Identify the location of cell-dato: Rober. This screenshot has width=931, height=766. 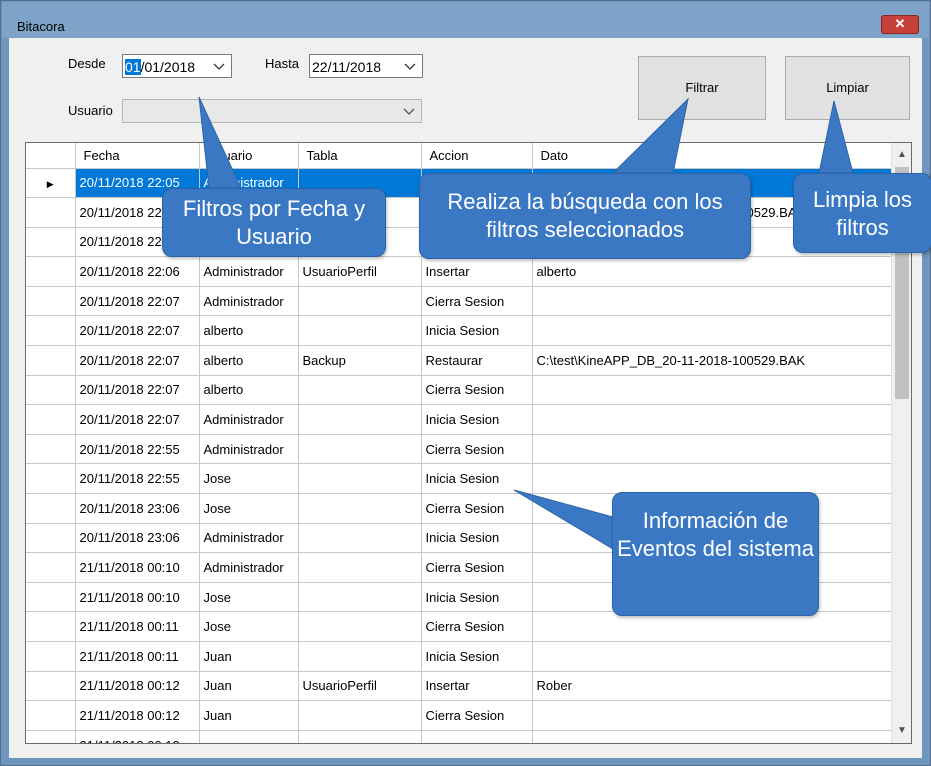
(711, 686).